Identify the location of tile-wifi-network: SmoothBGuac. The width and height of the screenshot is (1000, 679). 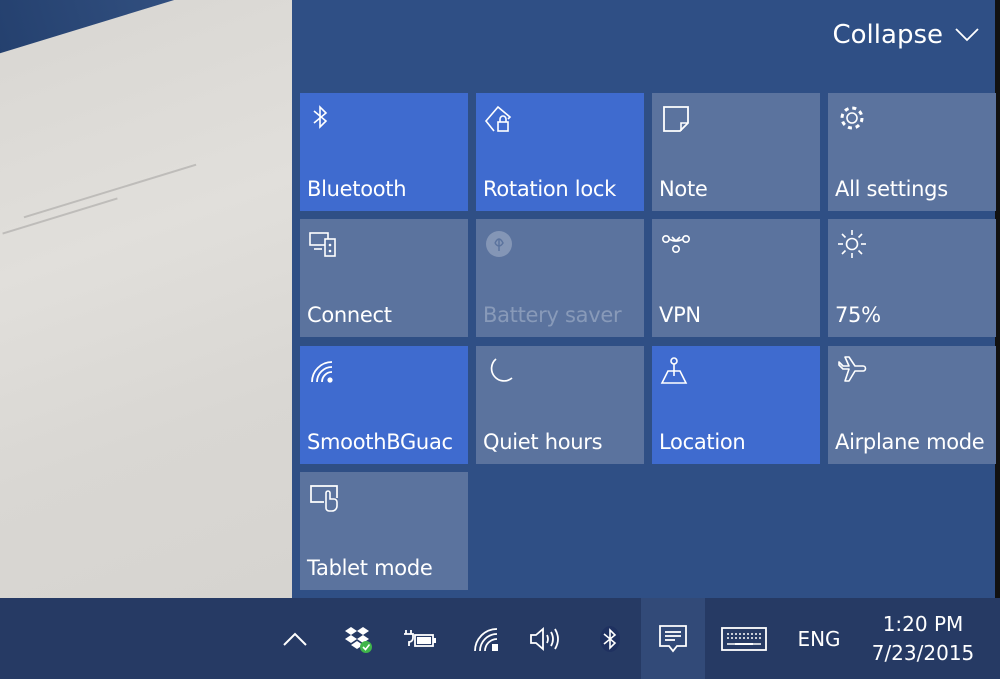
(384, 405).